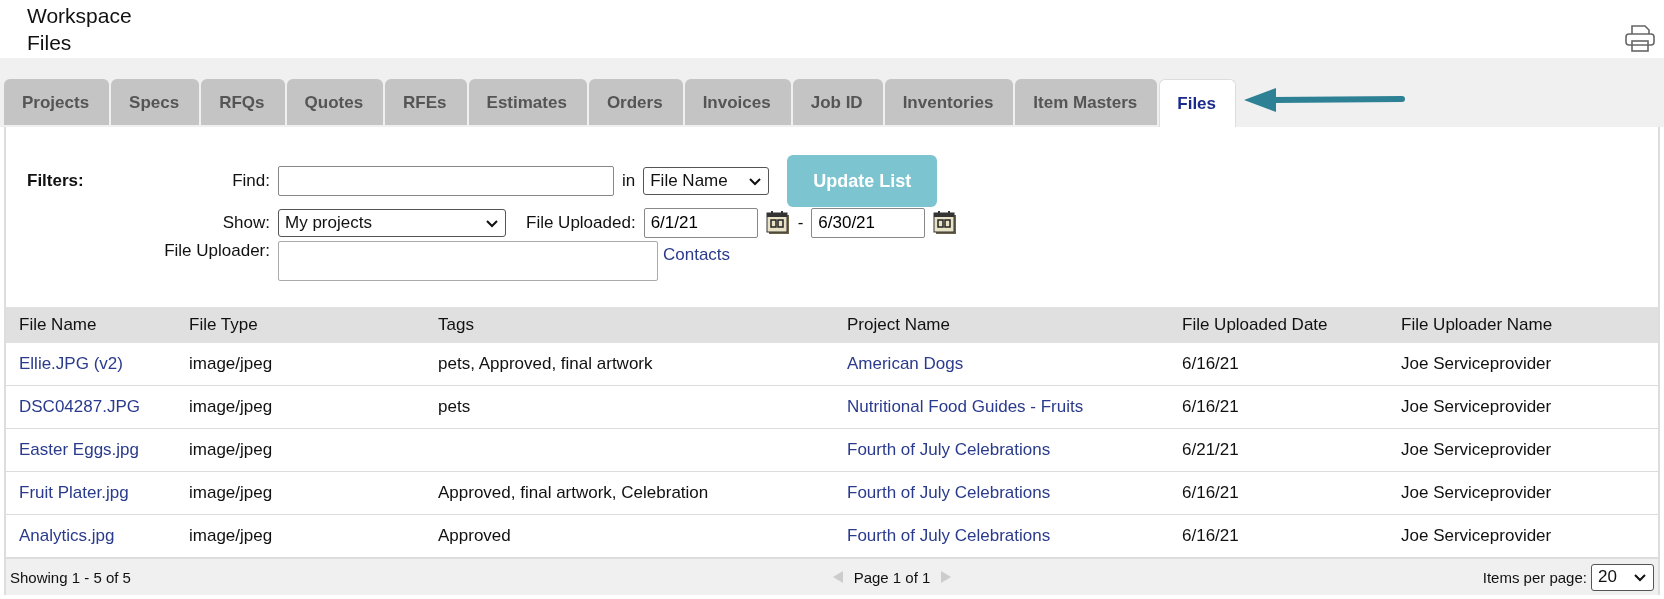  What do you see at coordinates (155, 102) in the screenshot?
I see `tab: Specs` at bounding box center [155, 102].